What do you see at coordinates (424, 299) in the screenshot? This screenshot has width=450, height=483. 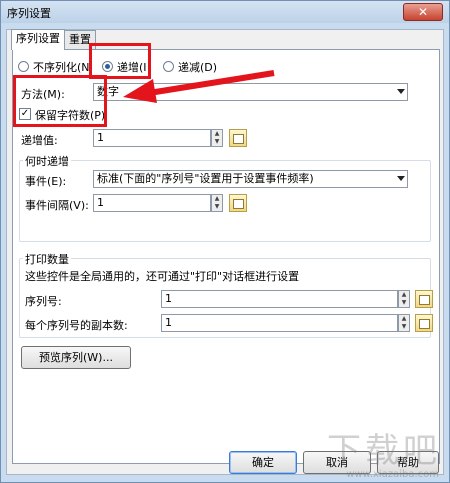 I see `serial-picker-icon` at bounding box center [424, 299].